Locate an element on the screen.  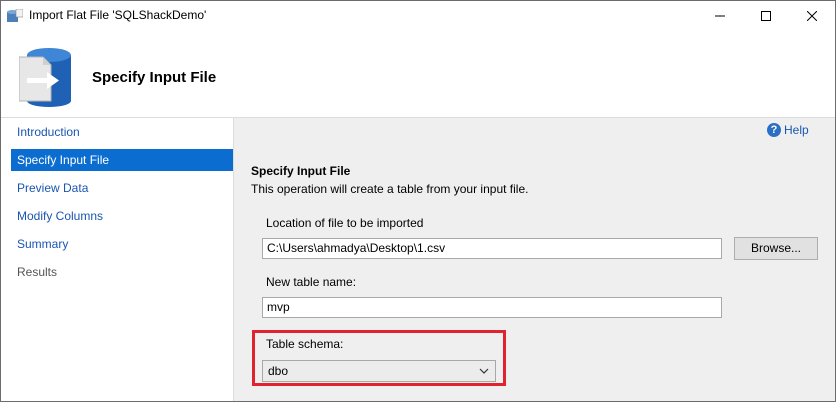
file-location-label: Location of file to be imported is located at coordinates (345, 223).